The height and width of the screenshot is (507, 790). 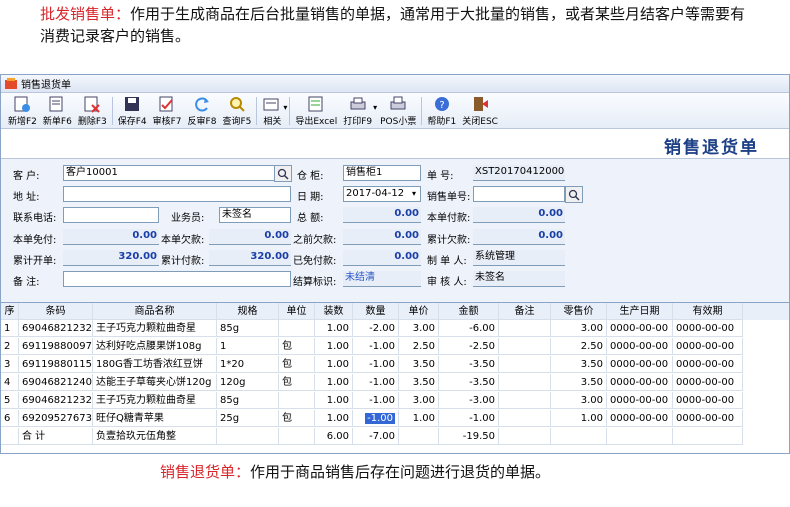 I want to click on toolbar-button-new: 新增F2, so click(x=22, y=111).